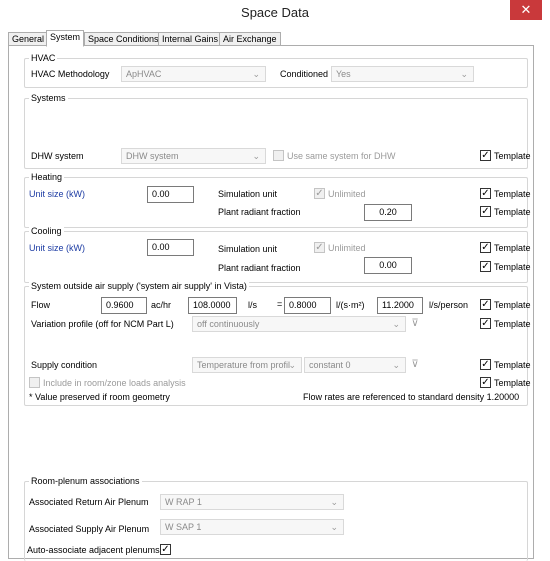  Describe the element at coordinates (57, 248) in the screenshot. I see `cooling-unit-size-label: Unit size (kW)` at that location.